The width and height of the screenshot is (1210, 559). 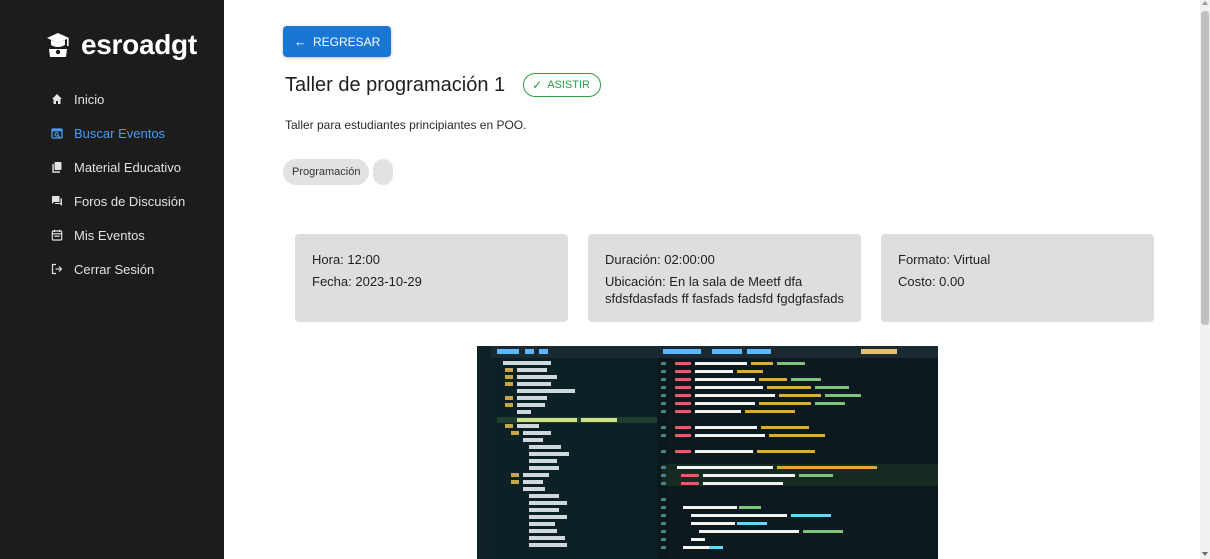 I want to click on sidebar-item-material-educativo: Material Educativo, so click(x=112, y=167).